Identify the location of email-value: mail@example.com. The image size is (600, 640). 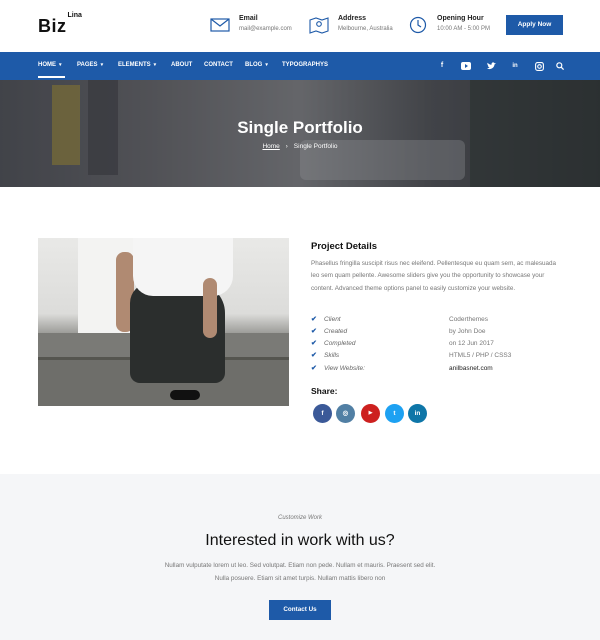
(265, 29).